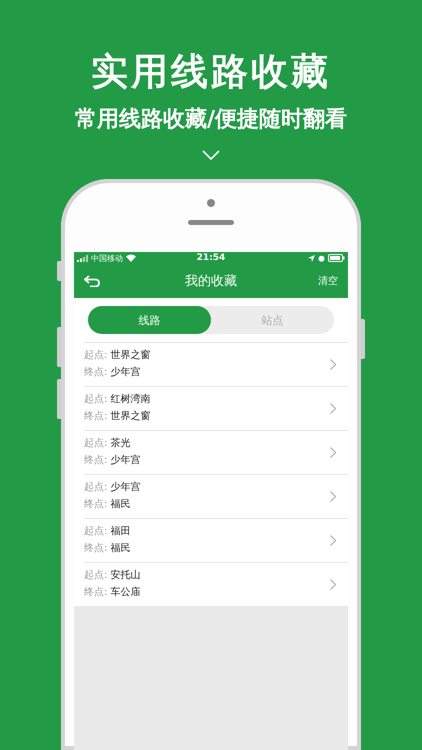 This screenshot has width=422, height=750. Describe the element at coordinates (311, 258) in the screenshot. I see `location-icon` at that location.